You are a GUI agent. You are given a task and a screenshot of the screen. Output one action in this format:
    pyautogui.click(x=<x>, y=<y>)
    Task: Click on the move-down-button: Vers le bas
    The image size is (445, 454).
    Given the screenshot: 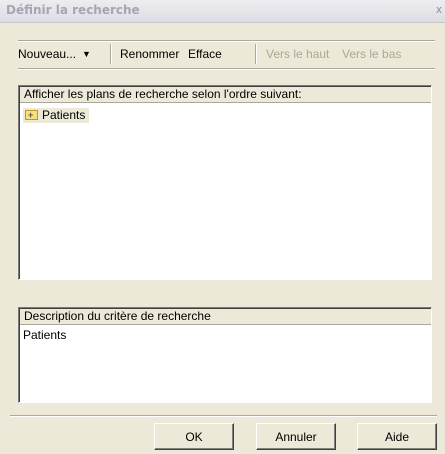 What is the action you would take?
    pyautogui.click(x=371, y=54)
    